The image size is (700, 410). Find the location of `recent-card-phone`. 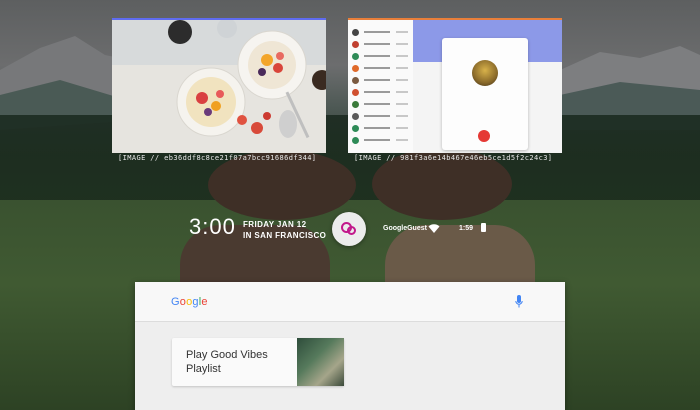

recent-card-phone is located at coordinates (455, 85).